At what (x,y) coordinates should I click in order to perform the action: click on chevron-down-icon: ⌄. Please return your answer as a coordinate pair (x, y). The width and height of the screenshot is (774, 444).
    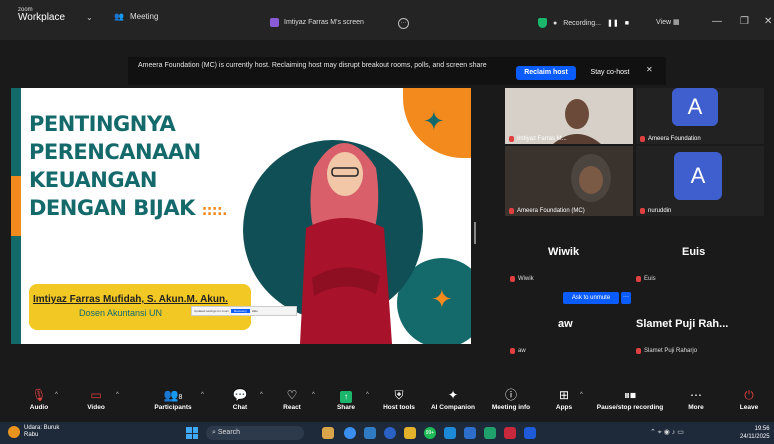
    Looking at the image, I should click on (89, 17).